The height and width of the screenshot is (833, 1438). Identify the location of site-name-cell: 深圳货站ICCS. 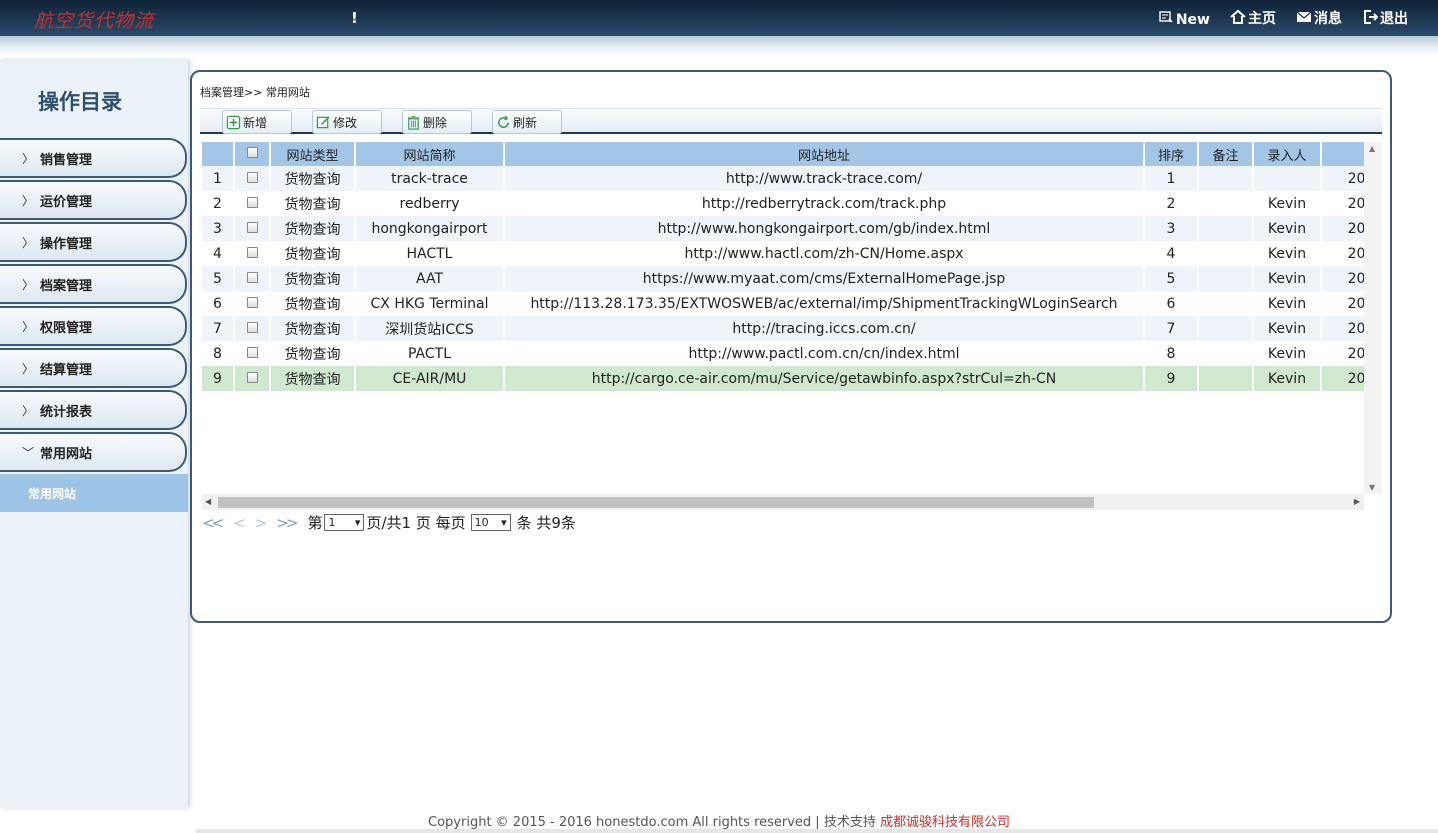
(430, 328).